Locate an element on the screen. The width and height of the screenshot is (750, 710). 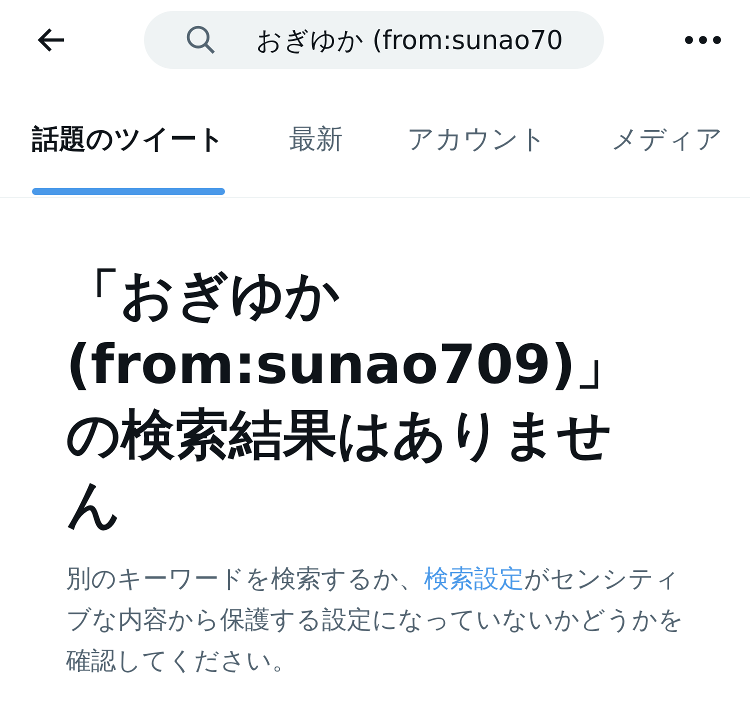
search-field: おぎゆか (from:sunao70 is located at coordinates (374, 40).